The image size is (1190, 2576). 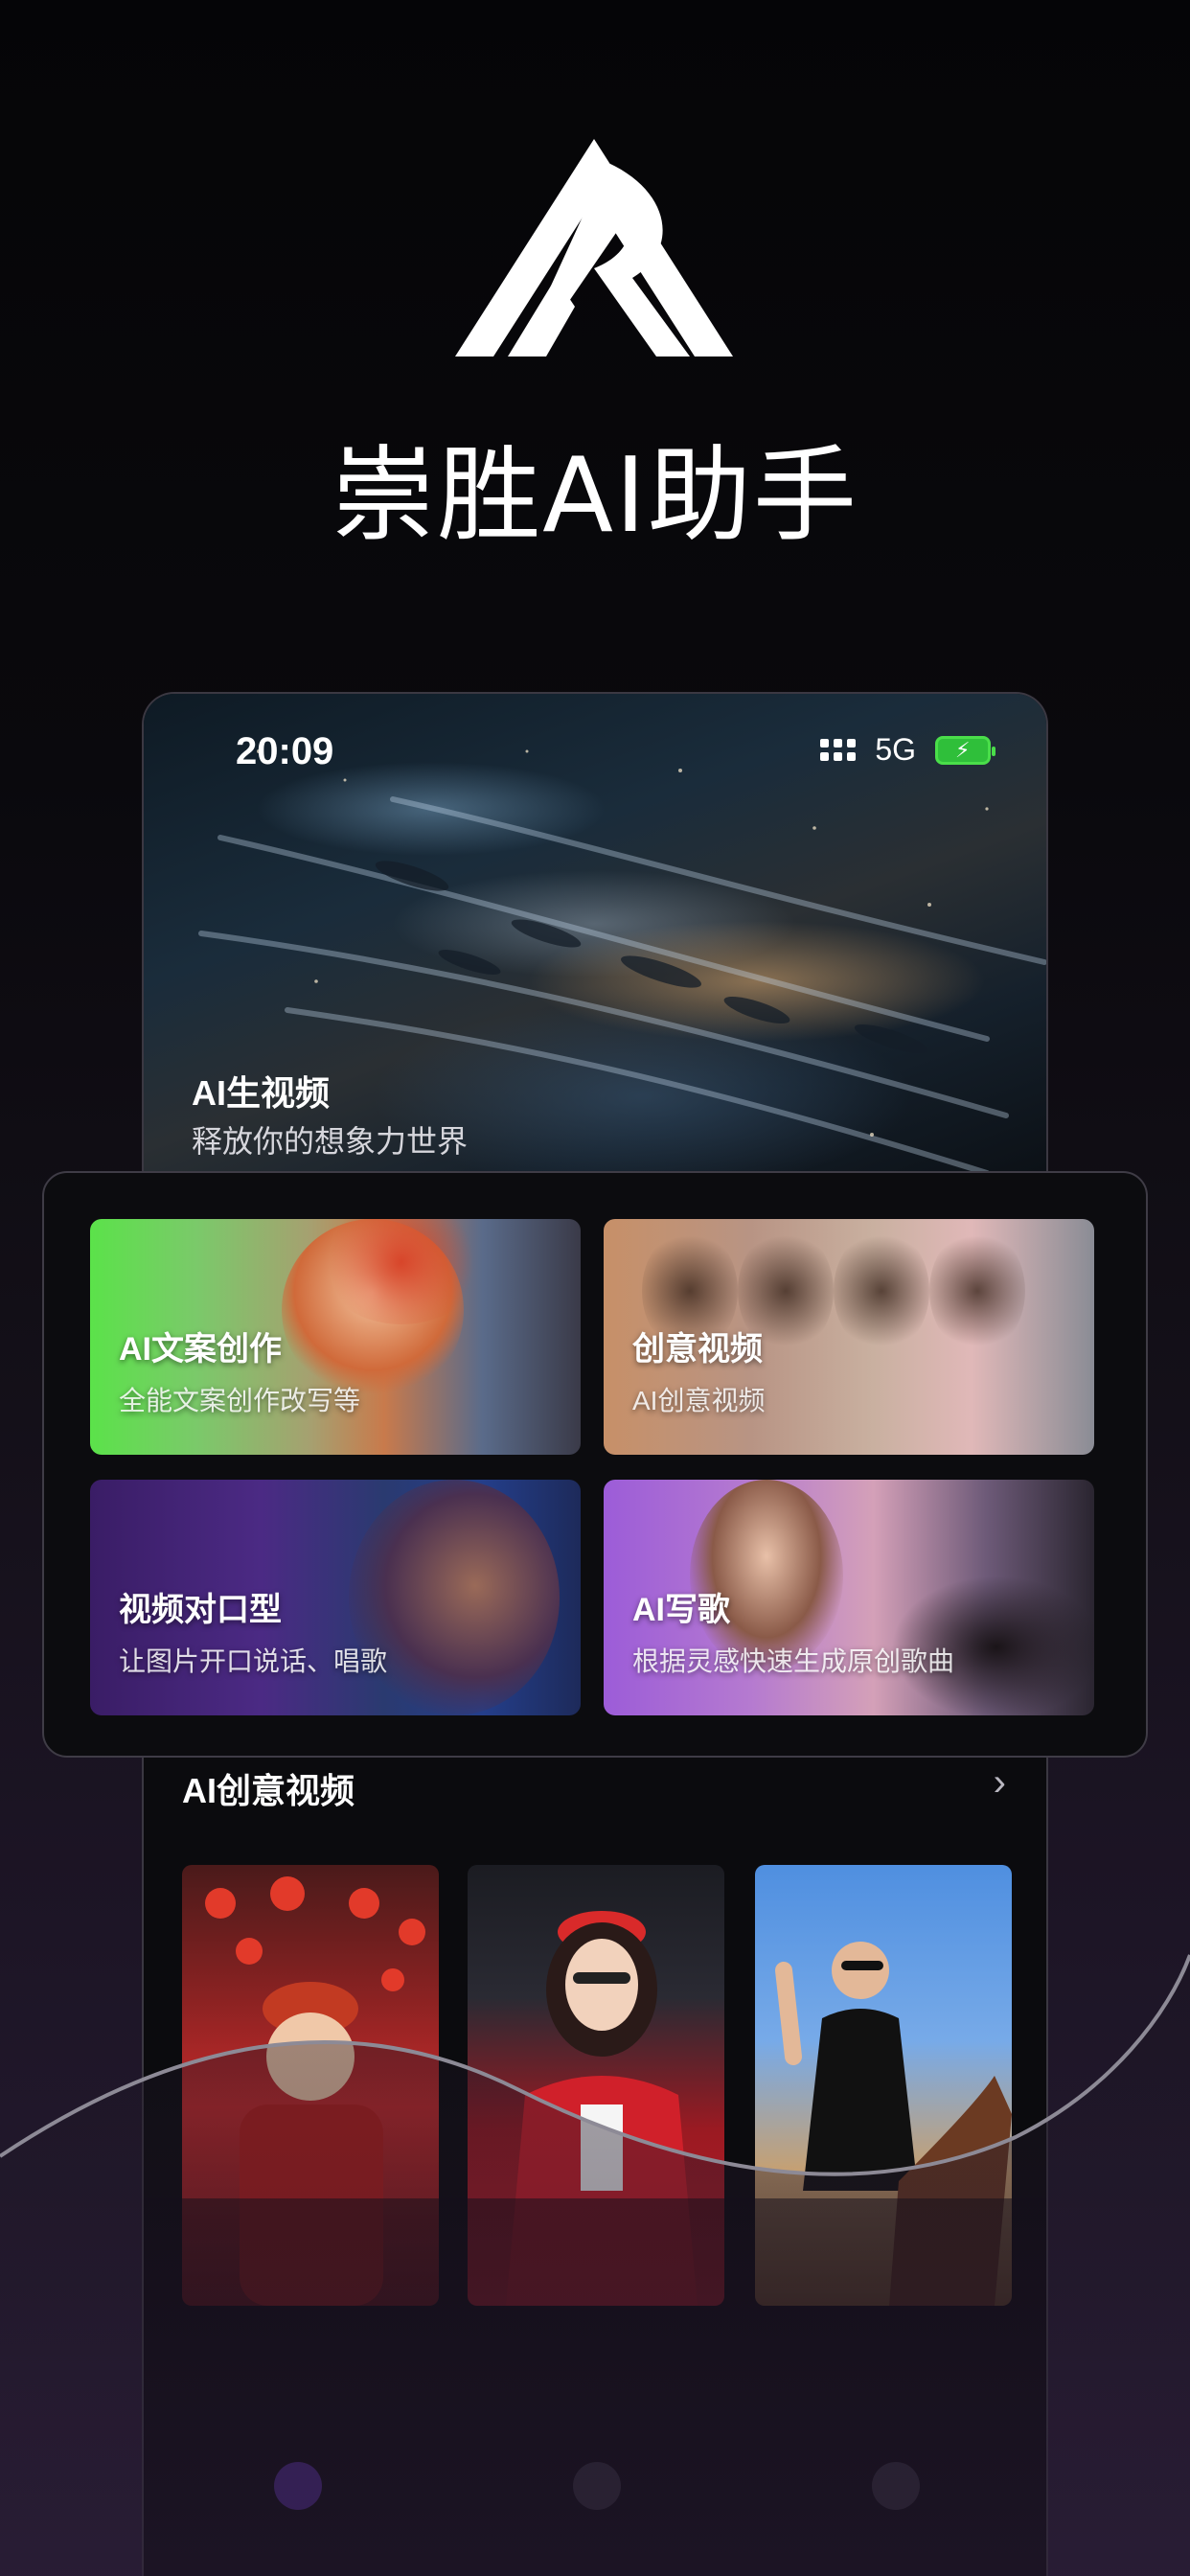 What do you see at coordinates (285, 751) in the screenshot?
I see `status-time: 20:09` at bounding box center [285, 751].